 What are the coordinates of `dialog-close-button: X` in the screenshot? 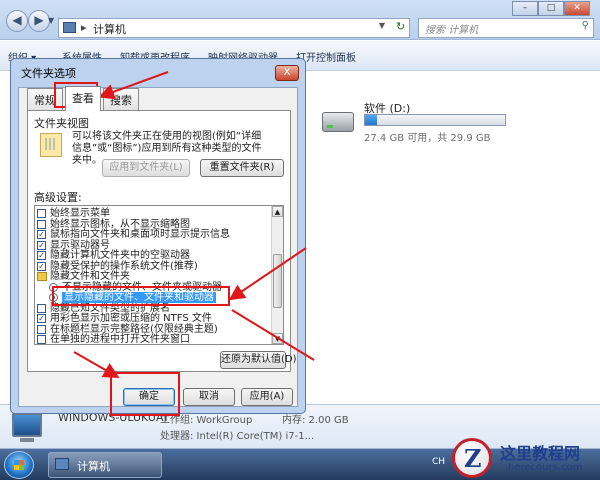 It's located at (287, 73).